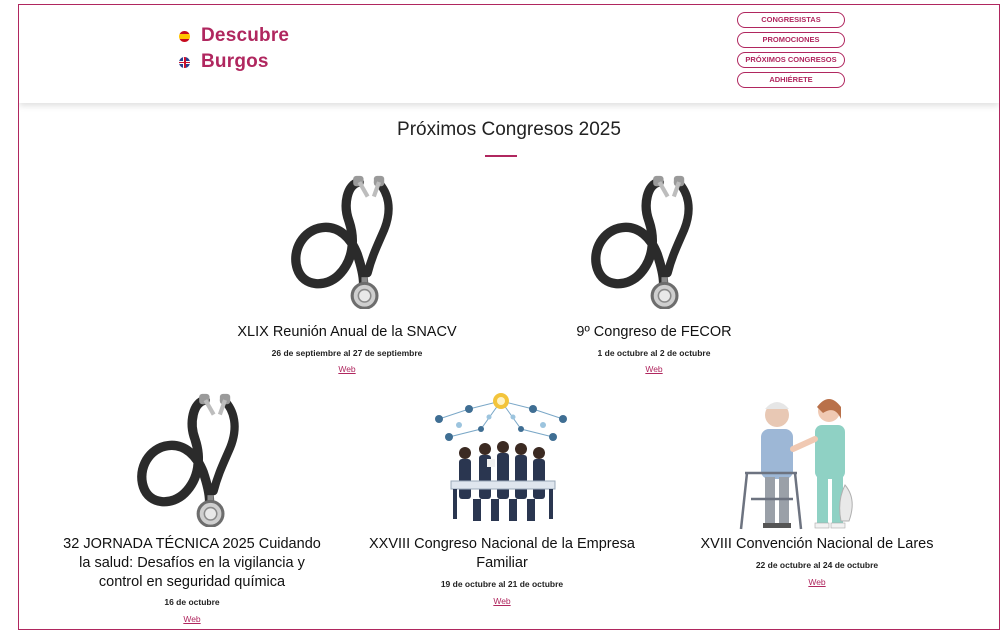 This screenshot has height=632, width=1006. What do you see at coordinates (817, 544) in the screenshot?
I see `congress-title: XVIII Convención Nacional de Lares` at bounding box center [817, 544].